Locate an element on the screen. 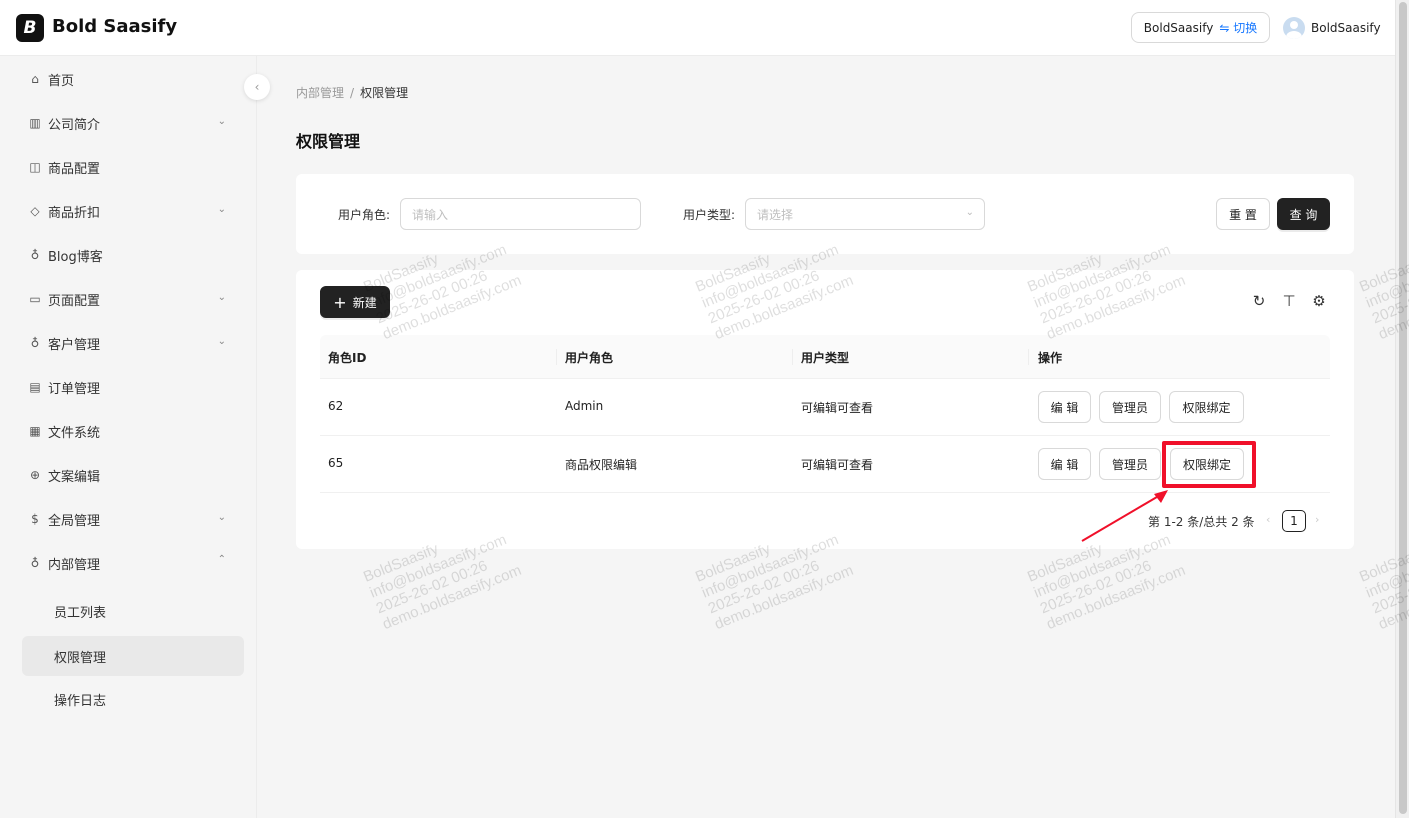 The image size is (1409, 818). vertical-scrollbar is located at coordinates (1402, 409).